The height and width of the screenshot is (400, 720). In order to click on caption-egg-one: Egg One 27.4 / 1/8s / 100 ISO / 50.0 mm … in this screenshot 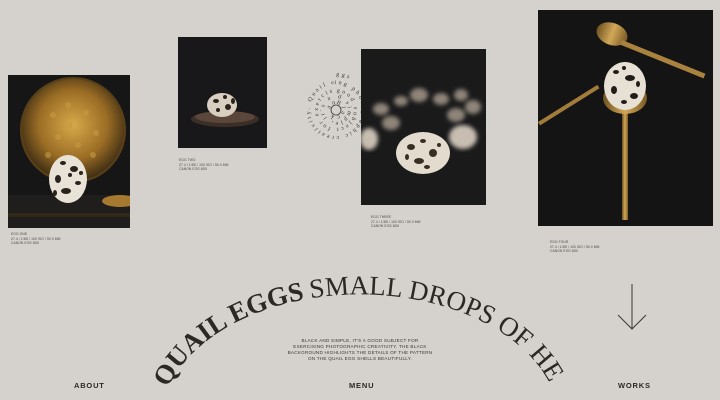, I will do `click(35, 239)`.